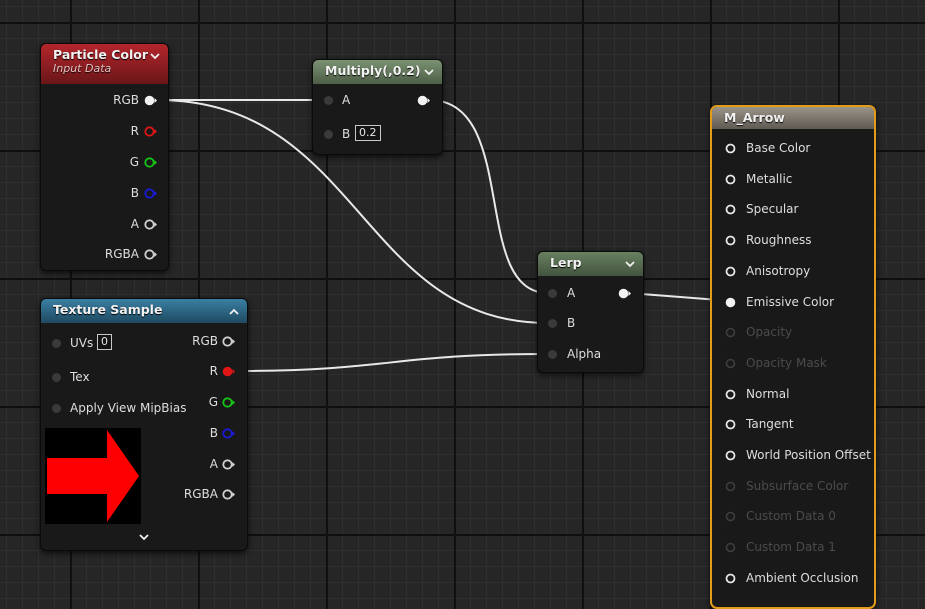 The image size is (925, 609). I want to click on multiply-header: Multiply(,0.2), so click(377, 72).